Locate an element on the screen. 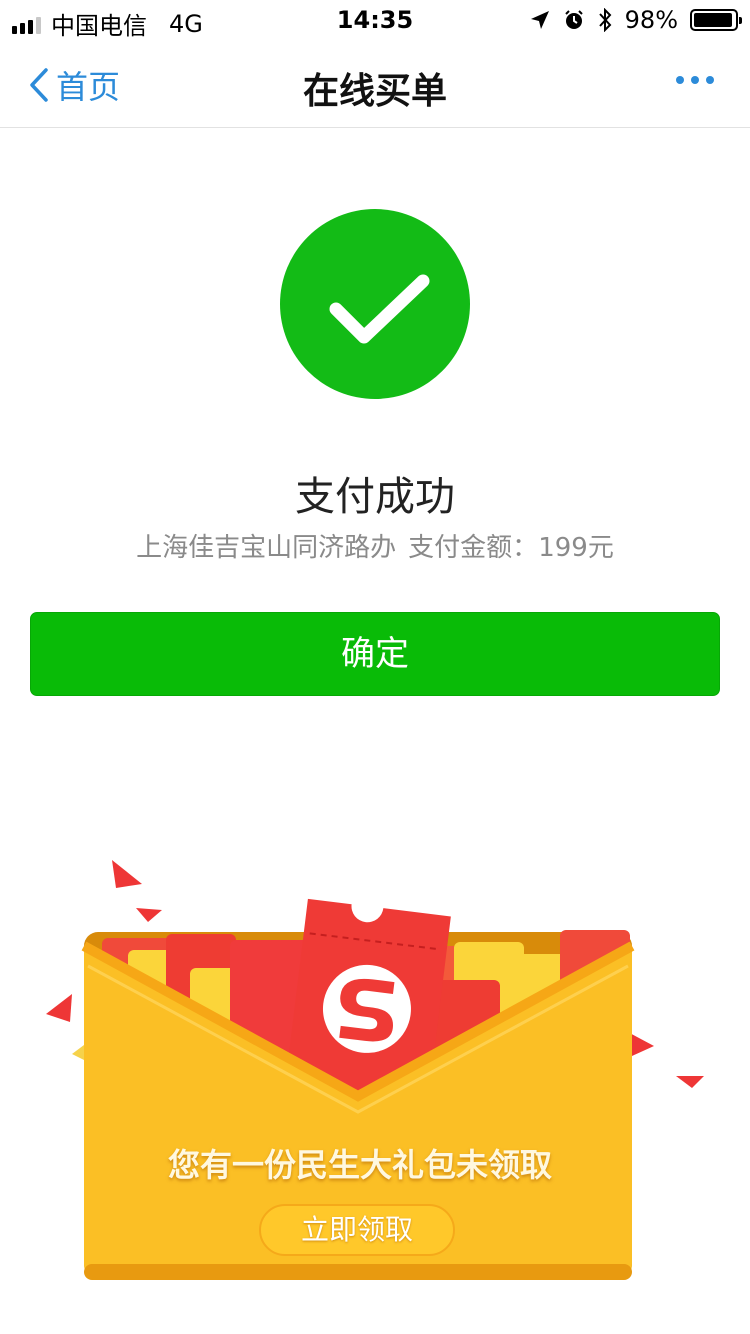 The image size is (750, 1334). promo-message: 您有一份民生大礼包未领取 is located at coordinates (359, 1165).